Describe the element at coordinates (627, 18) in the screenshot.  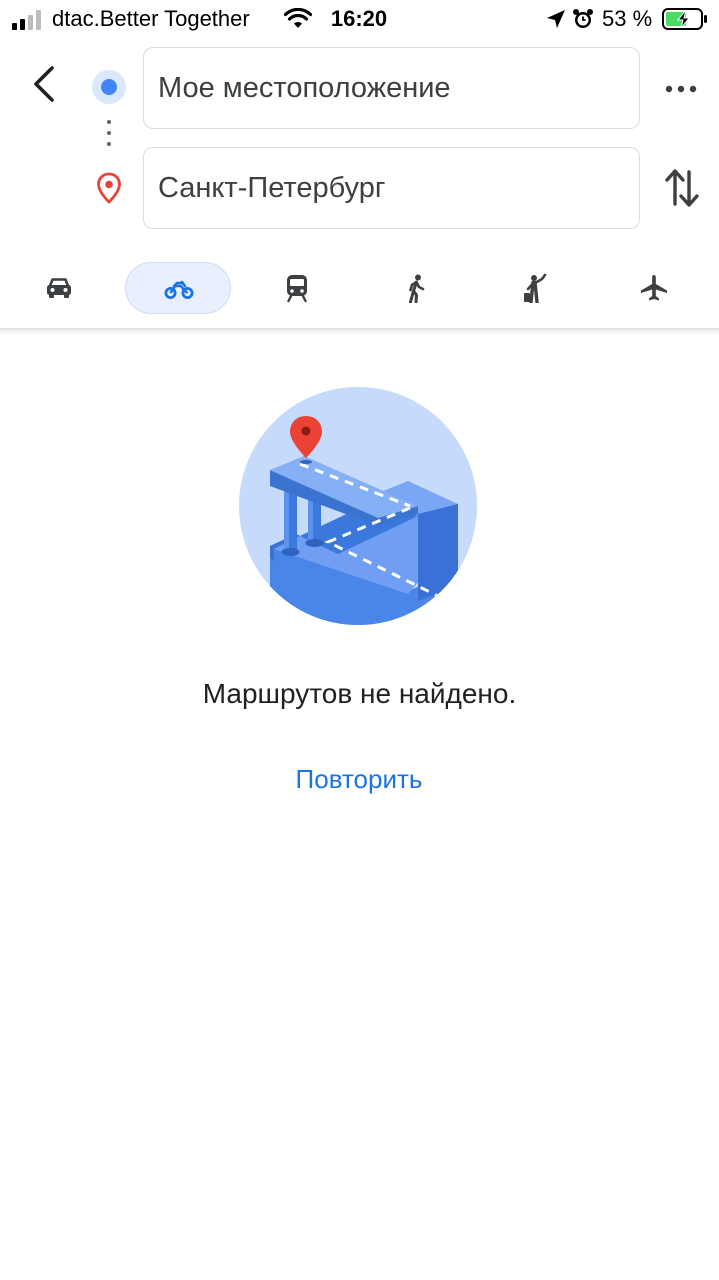
I see `battery-percent: 53 %` at that location.